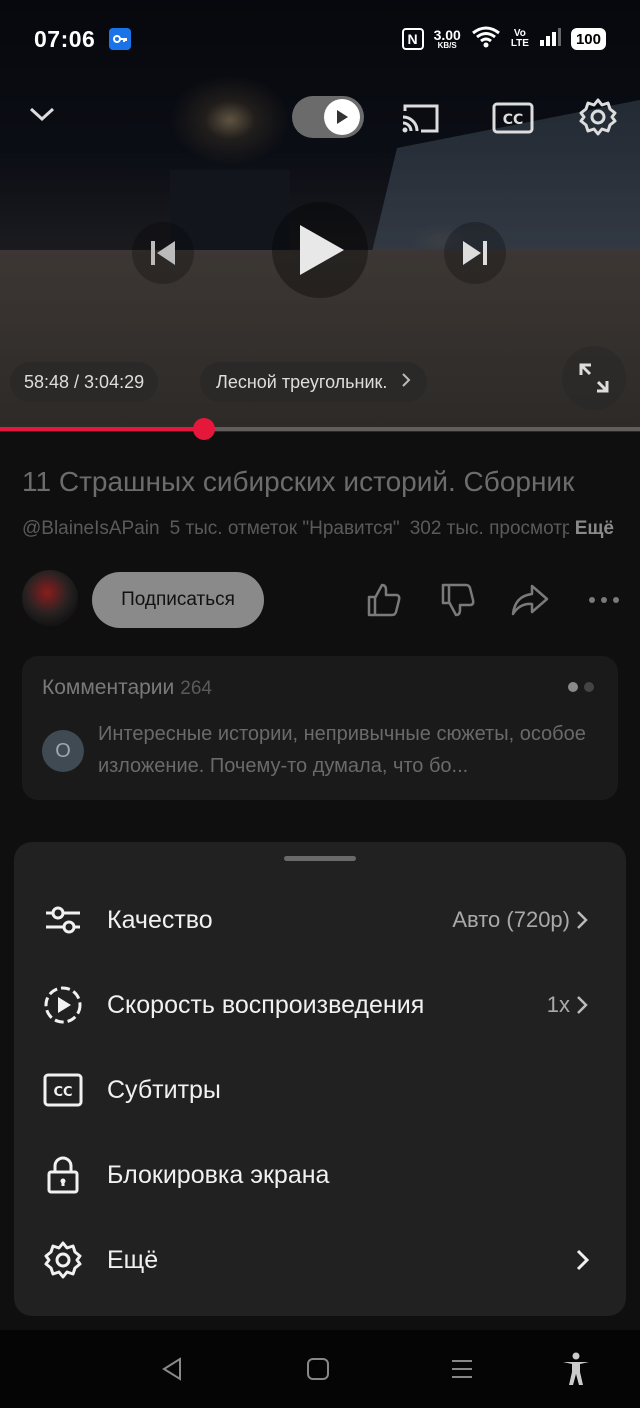  I want to click on subtitles-menu-item: CC Субтитры, so click(320, 1090).